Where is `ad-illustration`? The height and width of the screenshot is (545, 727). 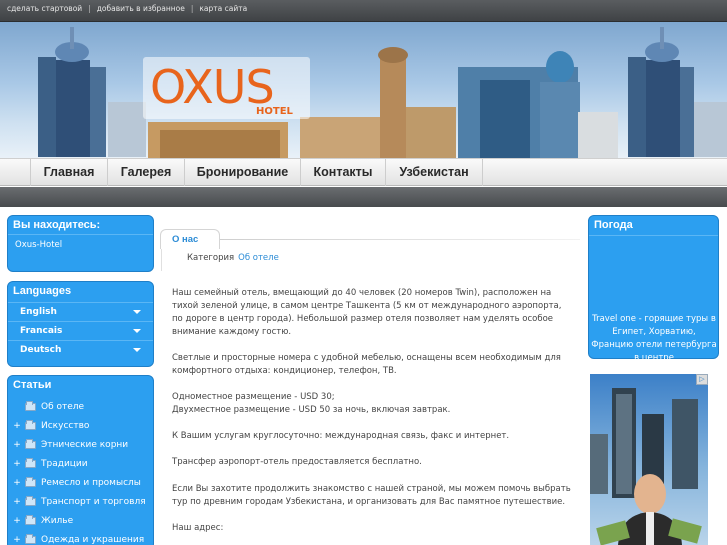
ad-illustration is located at coordinates (646, 466).